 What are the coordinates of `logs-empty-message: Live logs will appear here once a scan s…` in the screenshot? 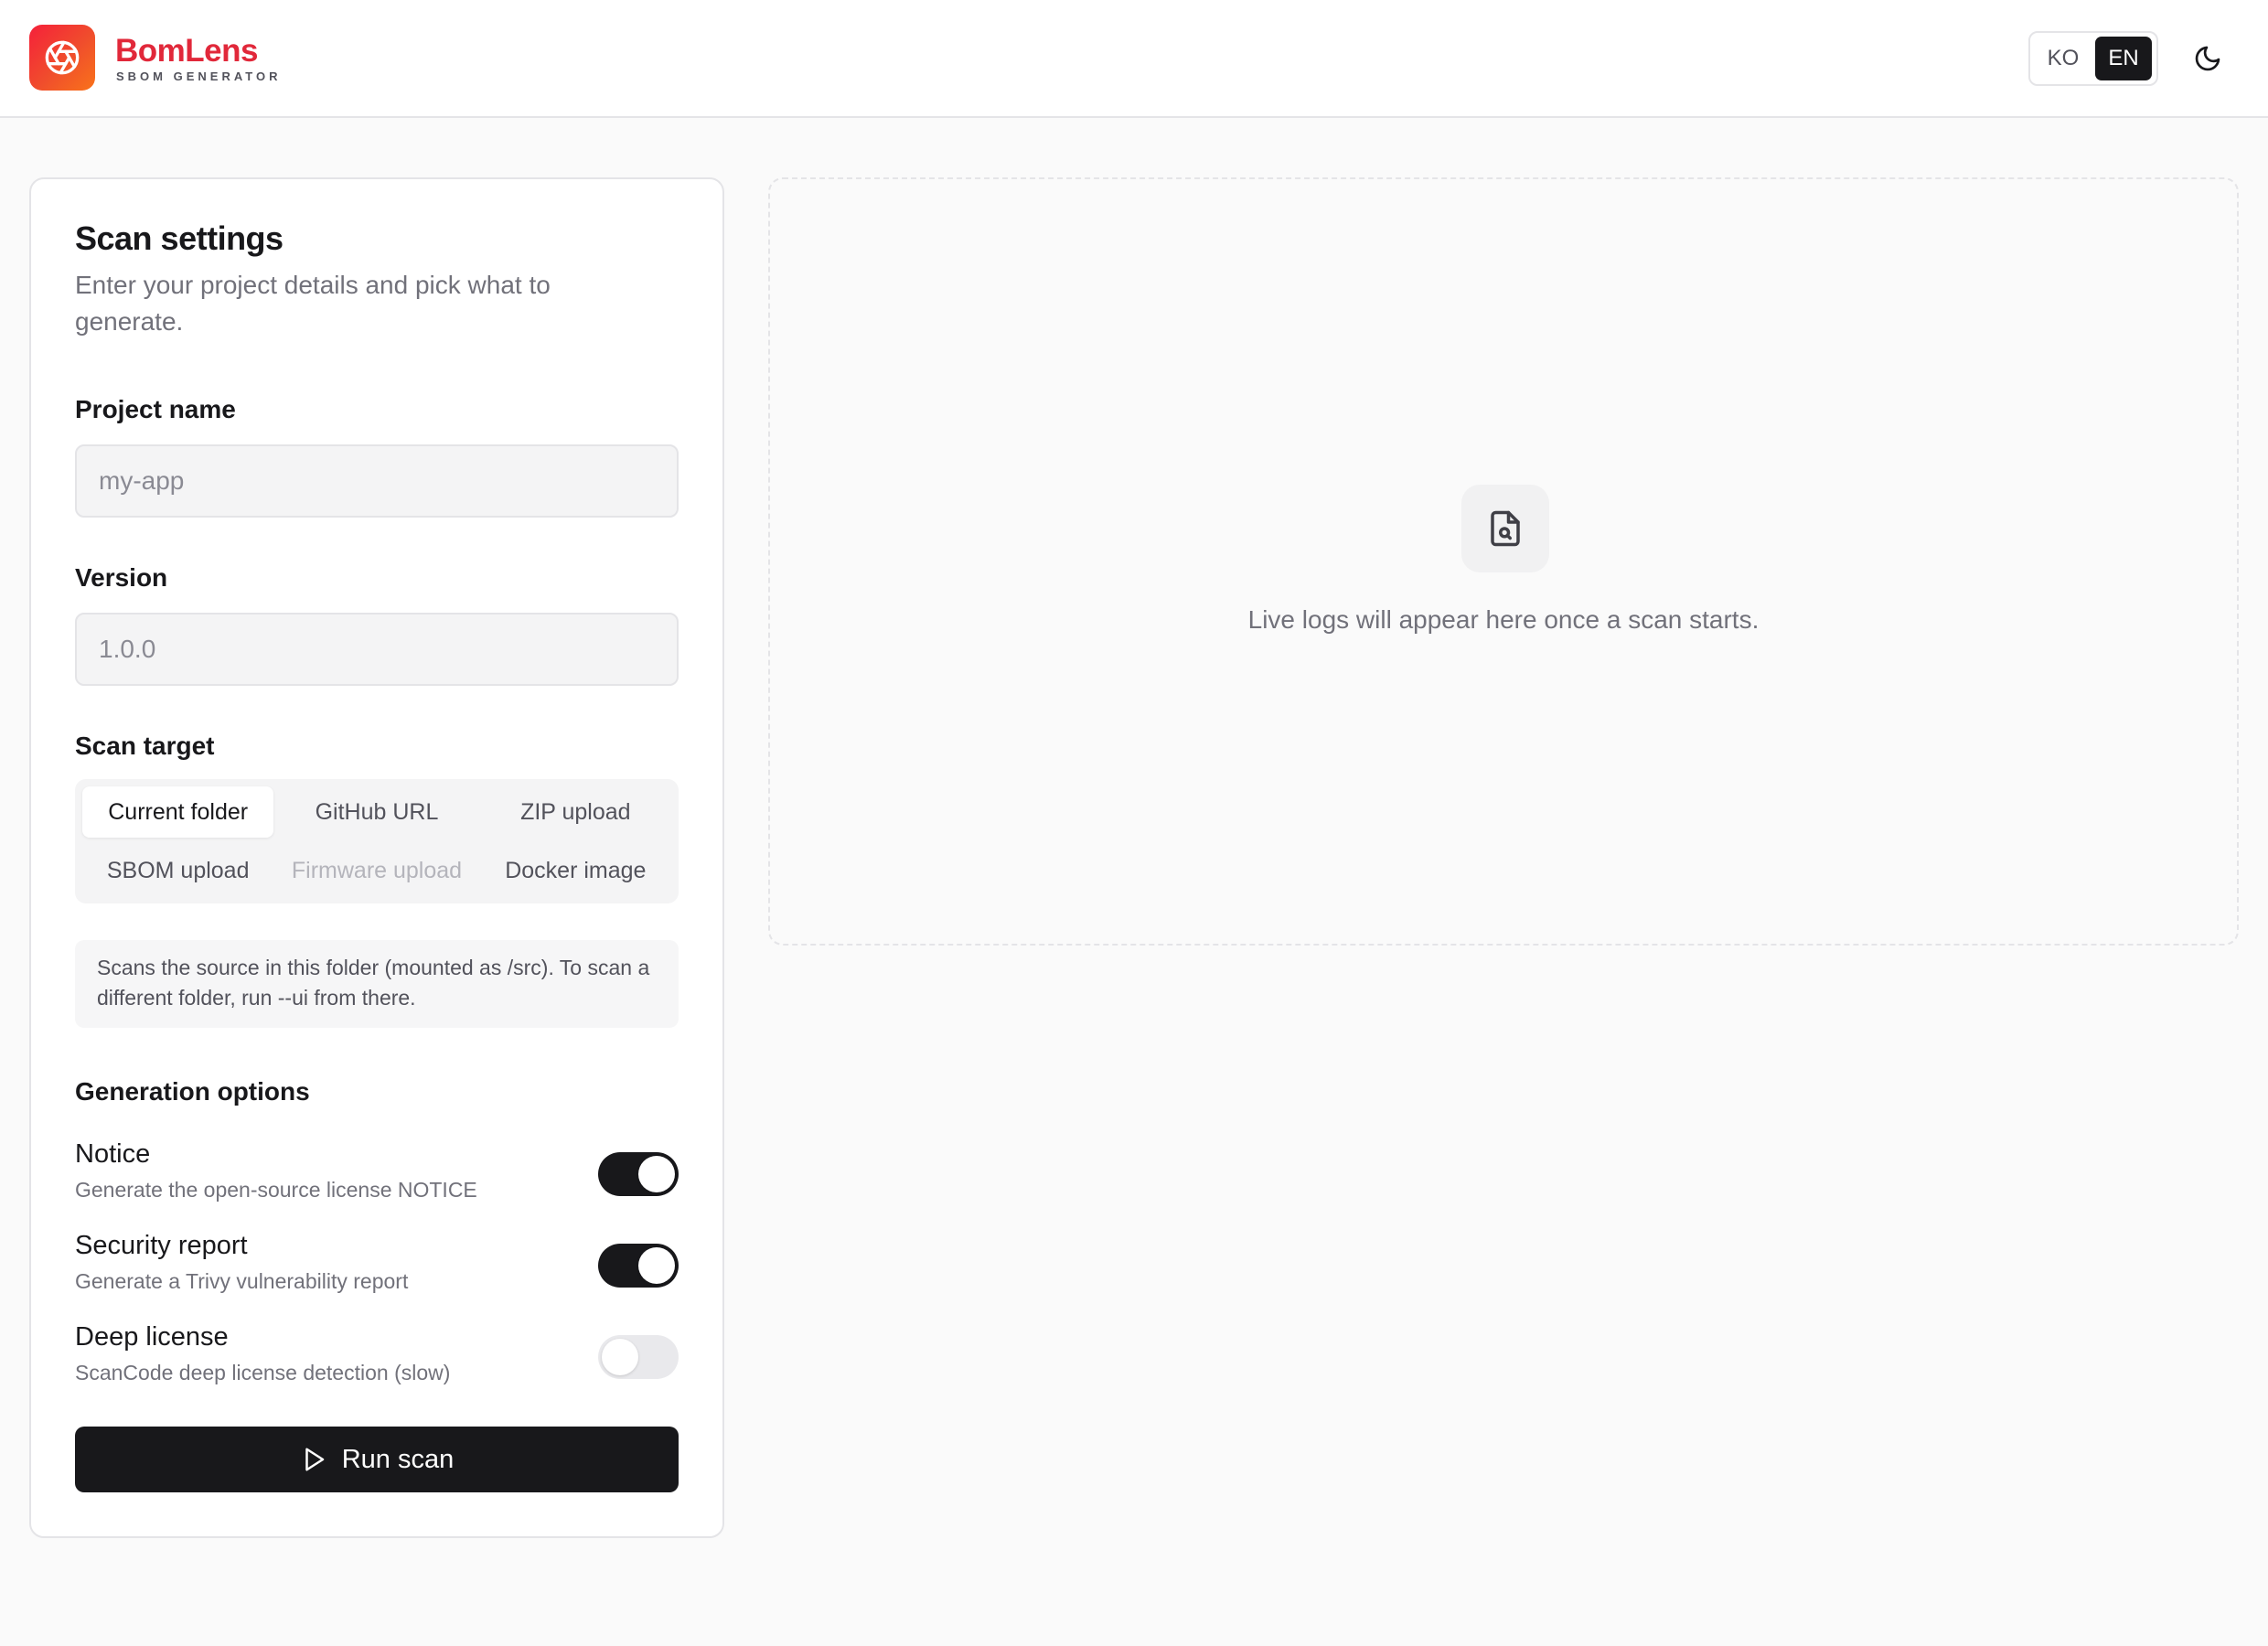 It's located at (1503, 619).